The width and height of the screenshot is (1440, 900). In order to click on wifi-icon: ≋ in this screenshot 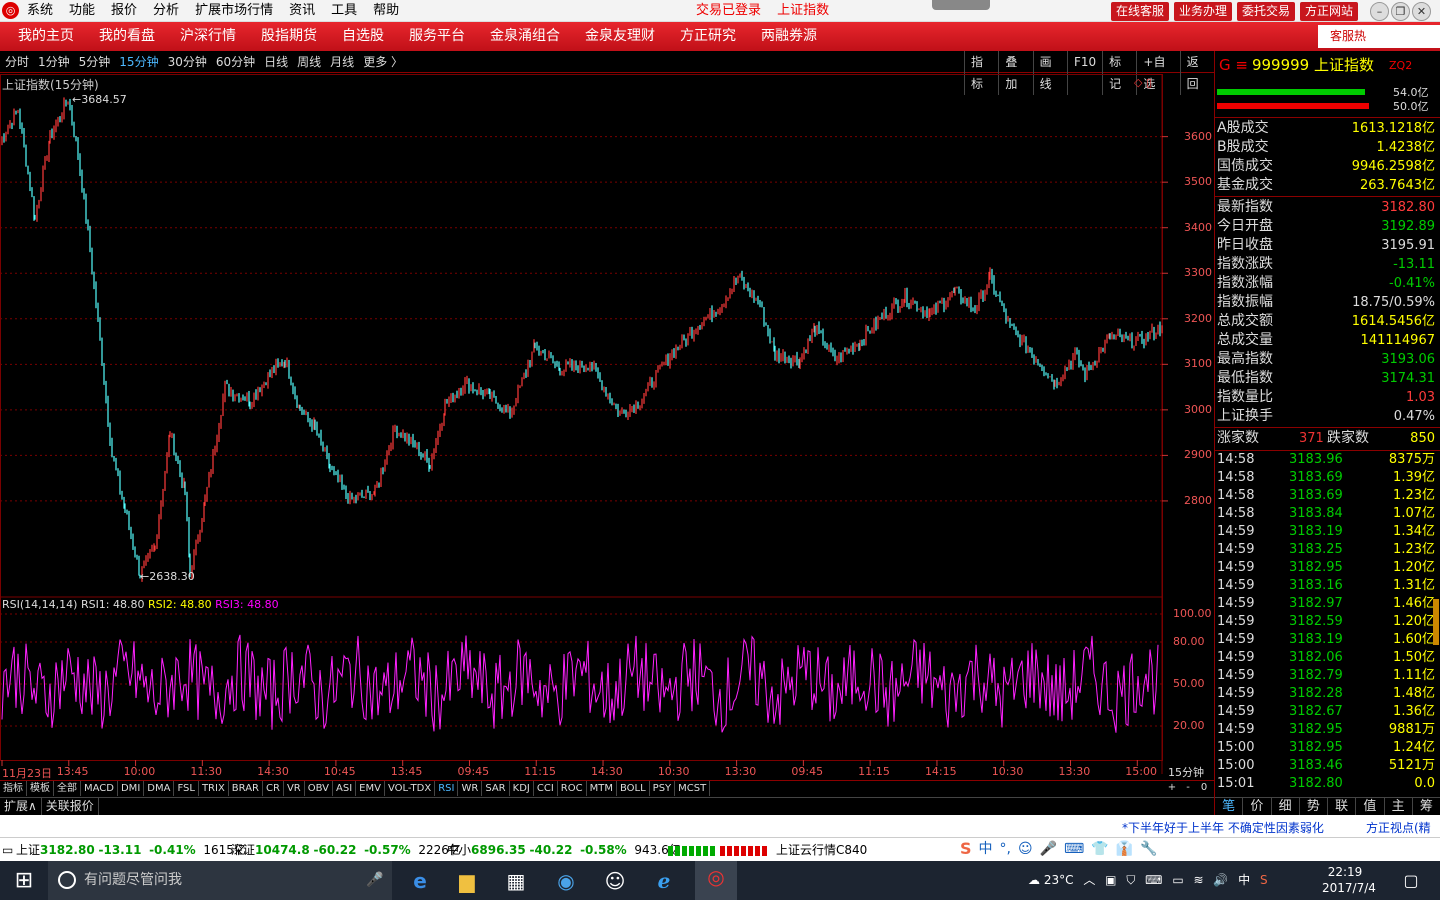, I will do `click(1199, 880)`.